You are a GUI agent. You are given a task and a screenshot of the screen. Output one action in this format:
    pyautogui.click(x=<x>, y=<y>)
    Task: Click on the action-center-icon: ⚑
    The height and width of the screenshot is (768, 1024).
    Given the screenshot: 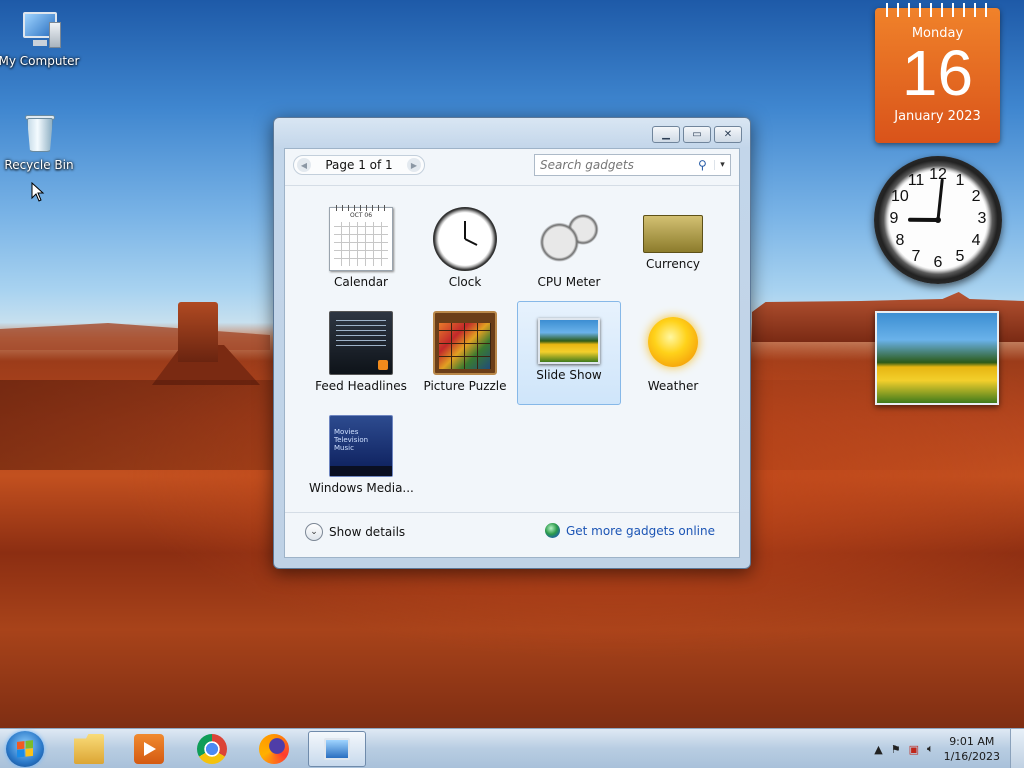 What is the action you would take?
    pyautogui.click(x=896, y=749)
    